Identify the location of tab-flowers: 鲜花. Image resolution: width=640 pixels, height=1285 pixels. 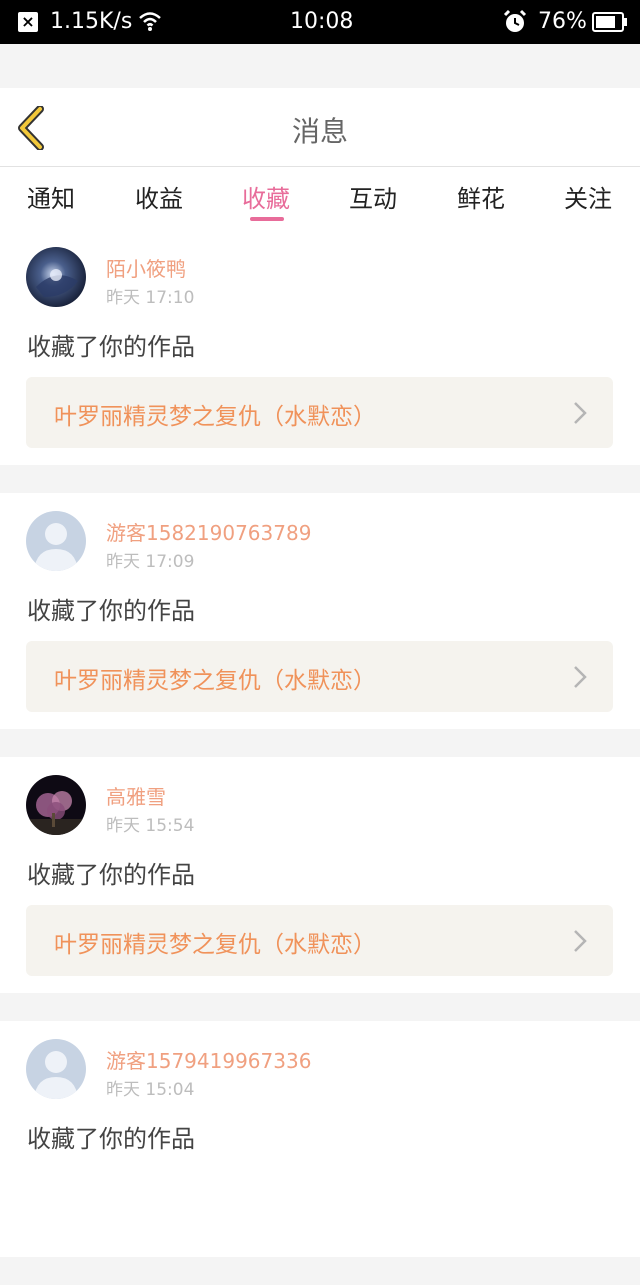
(481, 196).